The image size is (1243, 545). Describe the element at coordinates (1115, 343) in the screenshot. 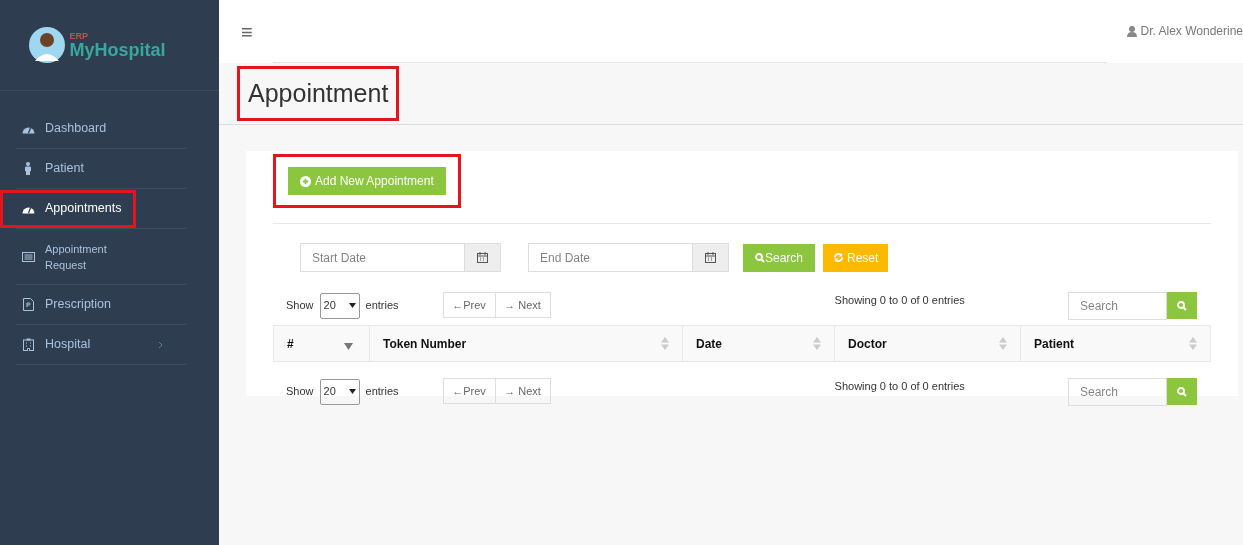

I see `column-header: Patient` at that location.